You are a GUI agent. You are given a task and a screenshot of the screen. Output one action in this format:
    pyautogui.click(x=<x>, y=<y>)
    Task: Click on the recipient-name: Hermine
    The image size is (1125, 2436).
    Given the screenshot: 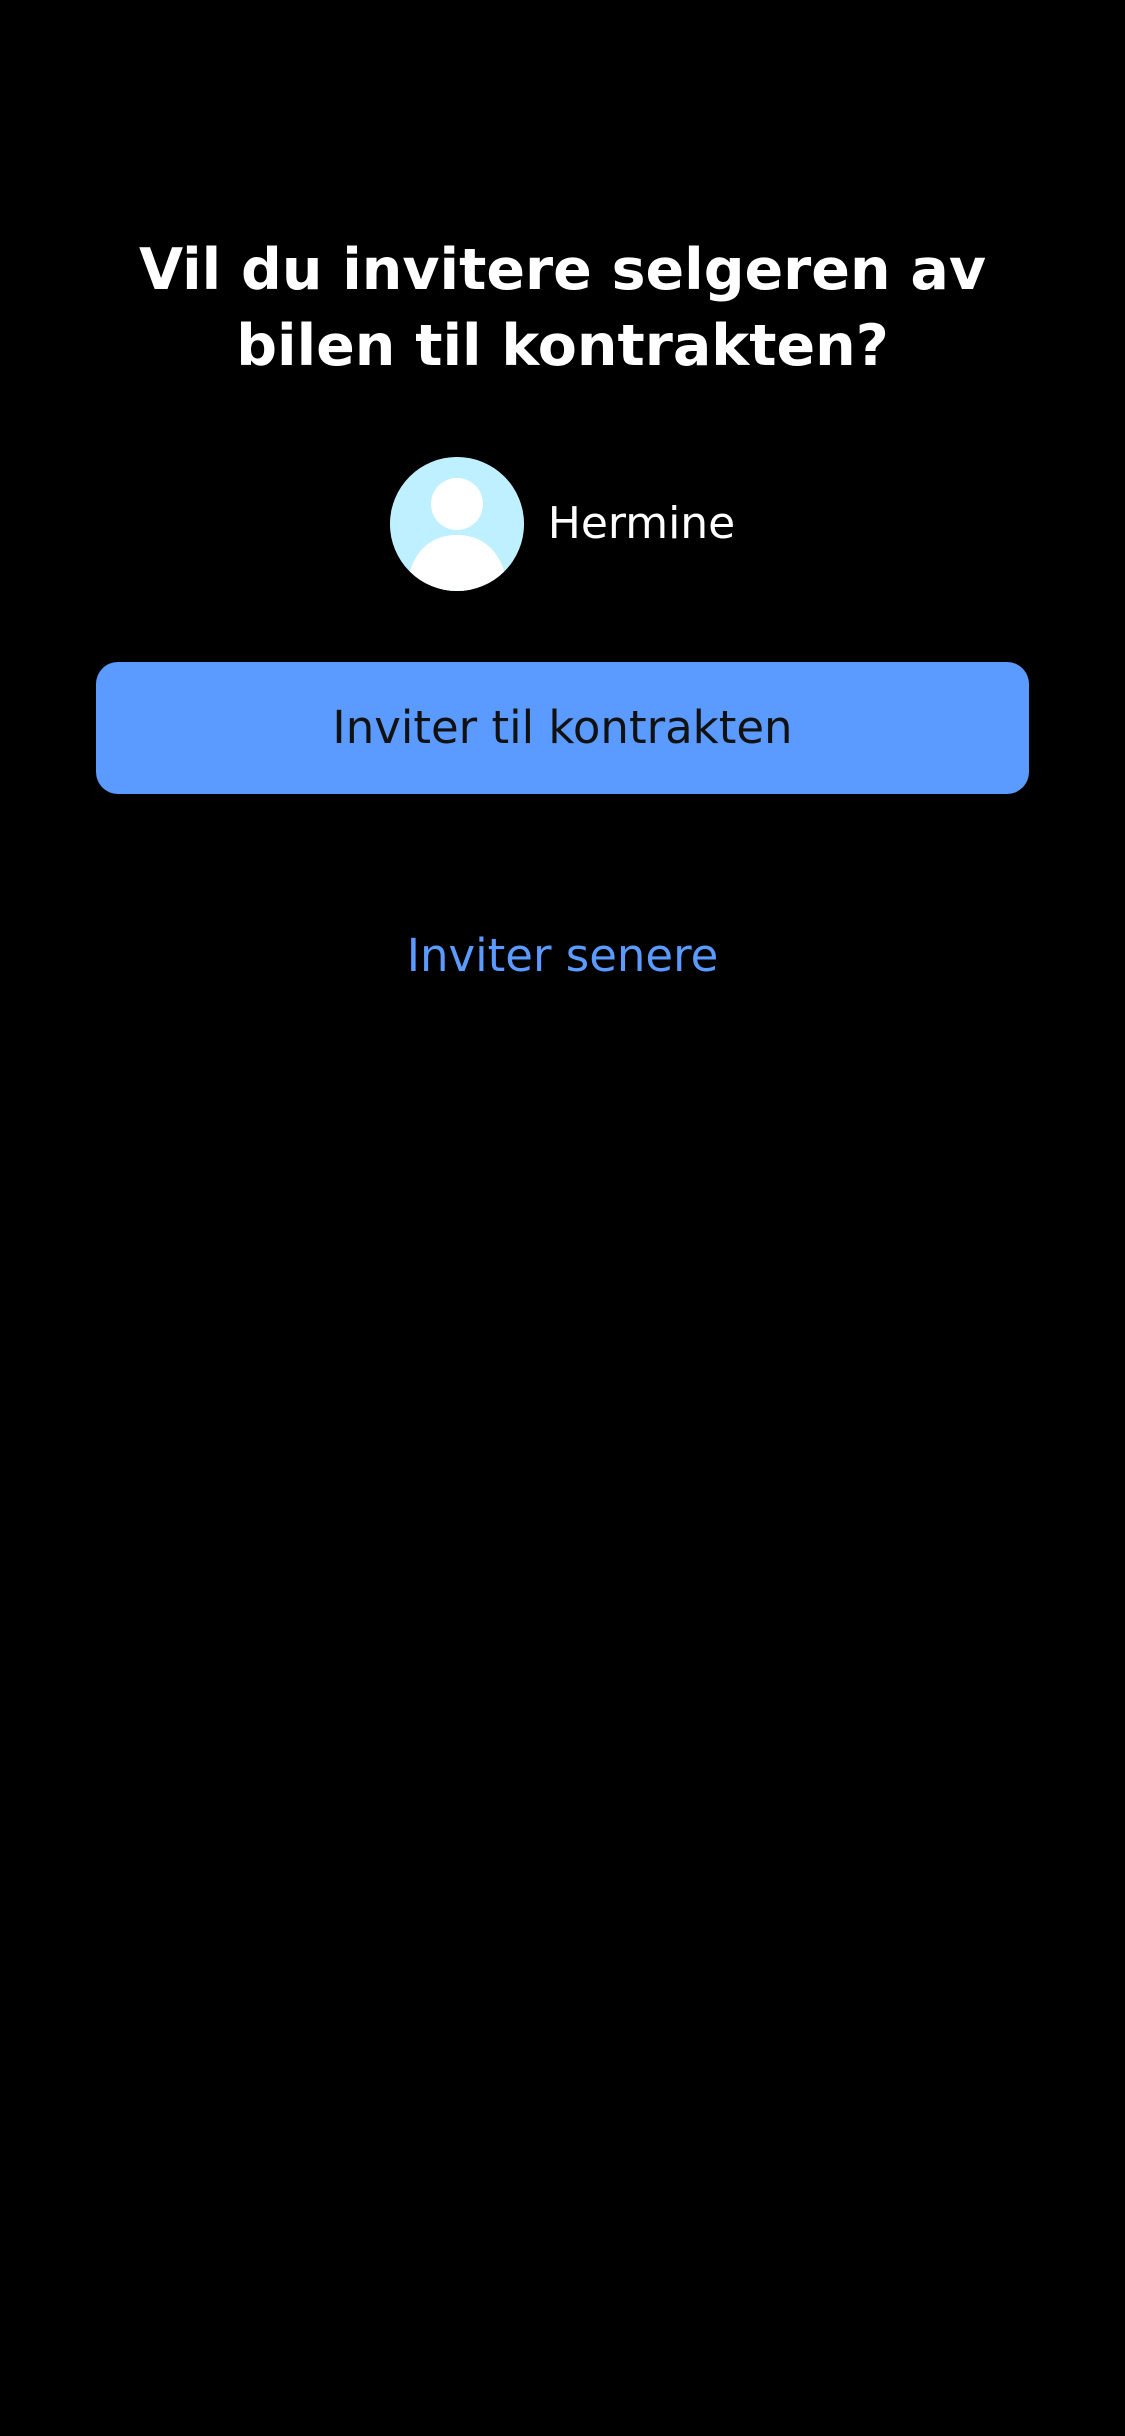 What is the action you would take?
    pyautogui.click(x=641, y=523)
    